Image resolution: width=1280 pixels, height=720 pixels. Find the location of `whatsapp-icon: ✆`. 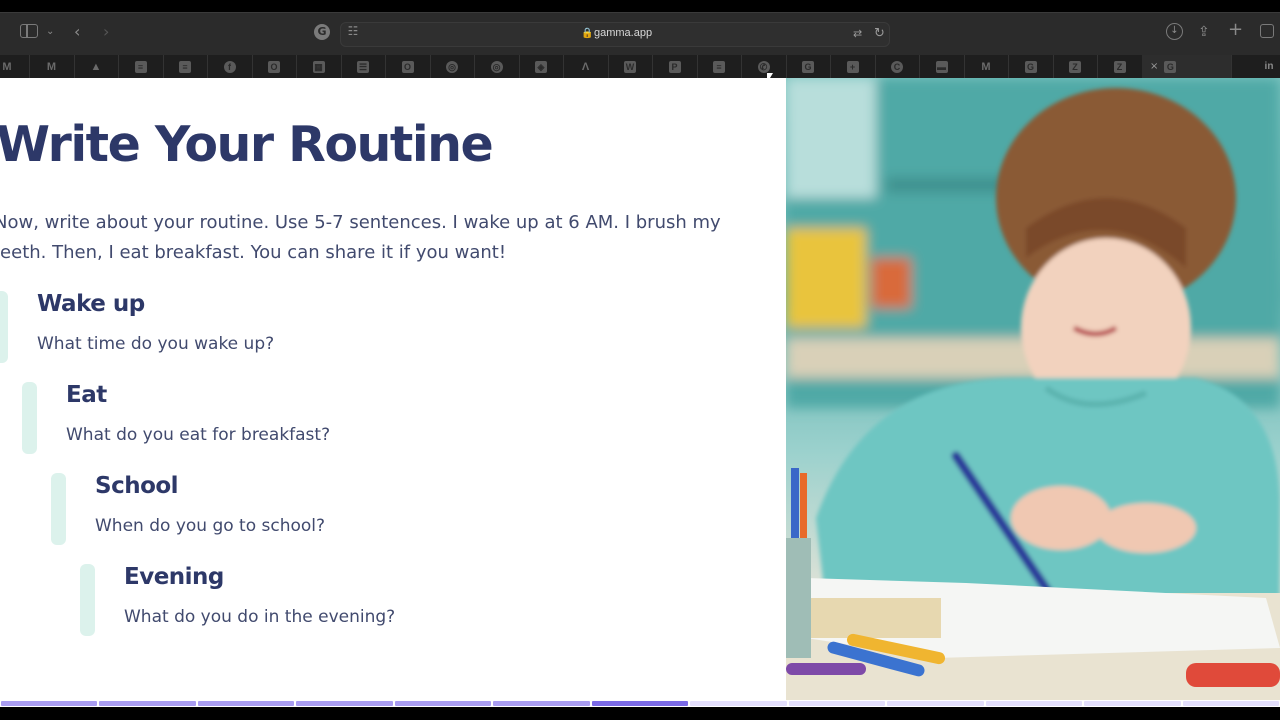

whatsapp-icon: ✆ is located at coordinates (763, 66).